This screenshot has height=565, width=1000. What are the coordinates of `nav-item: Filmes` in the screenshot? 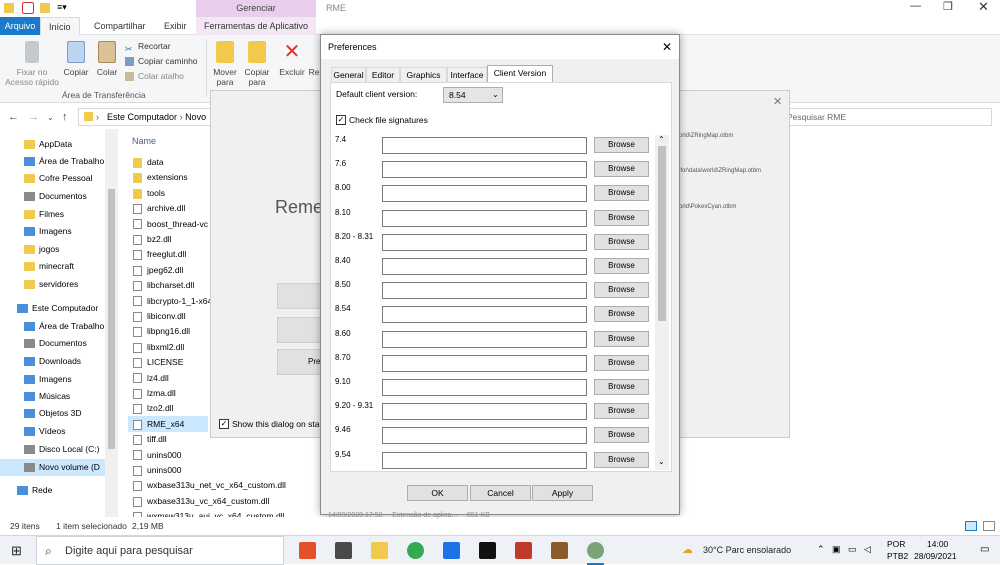 It's located at (59, 214).